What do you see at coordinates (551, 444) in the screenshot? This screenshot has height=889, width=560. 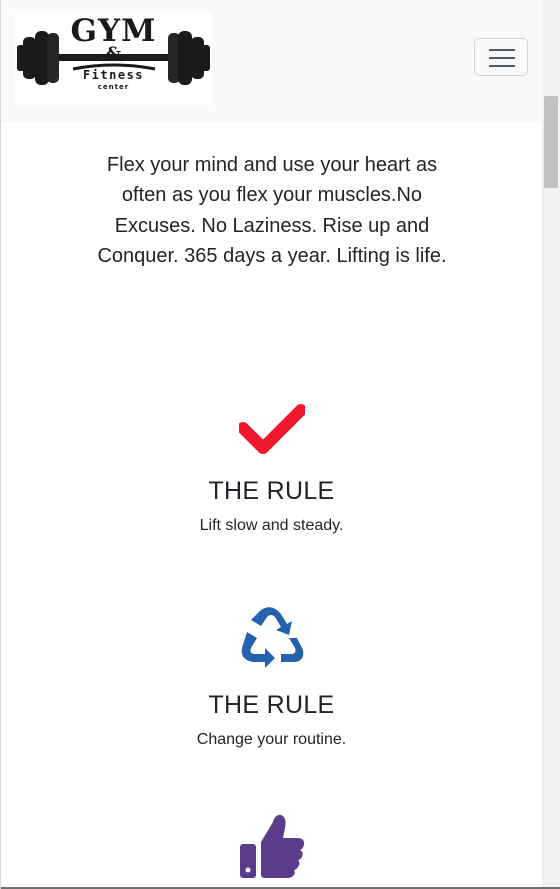 I see `page-scrollbar` at bounding box center [551, 444].